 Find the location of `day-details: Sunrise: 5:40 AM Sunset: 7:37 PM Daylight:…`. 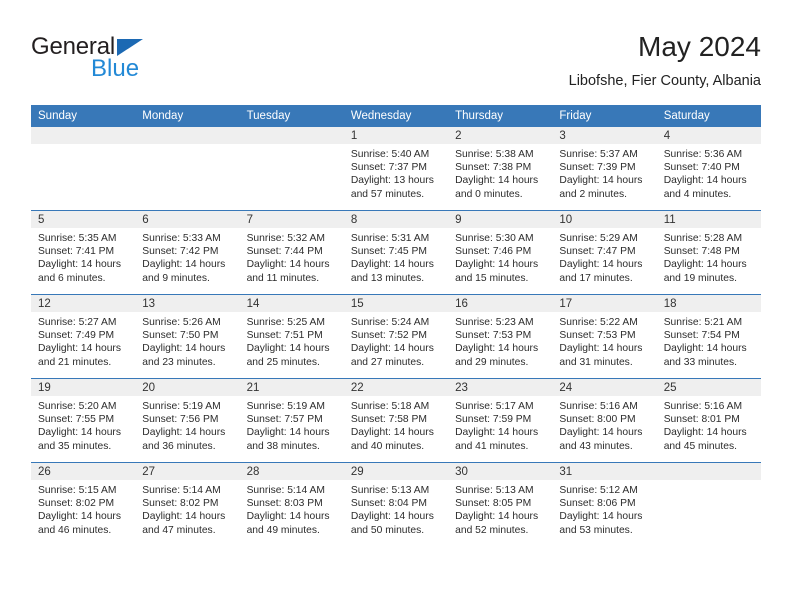

day-details: Sunrise: 5:40 AM Sunset: 7:37 PM Daylight:… is located at coordinates (396, 177).